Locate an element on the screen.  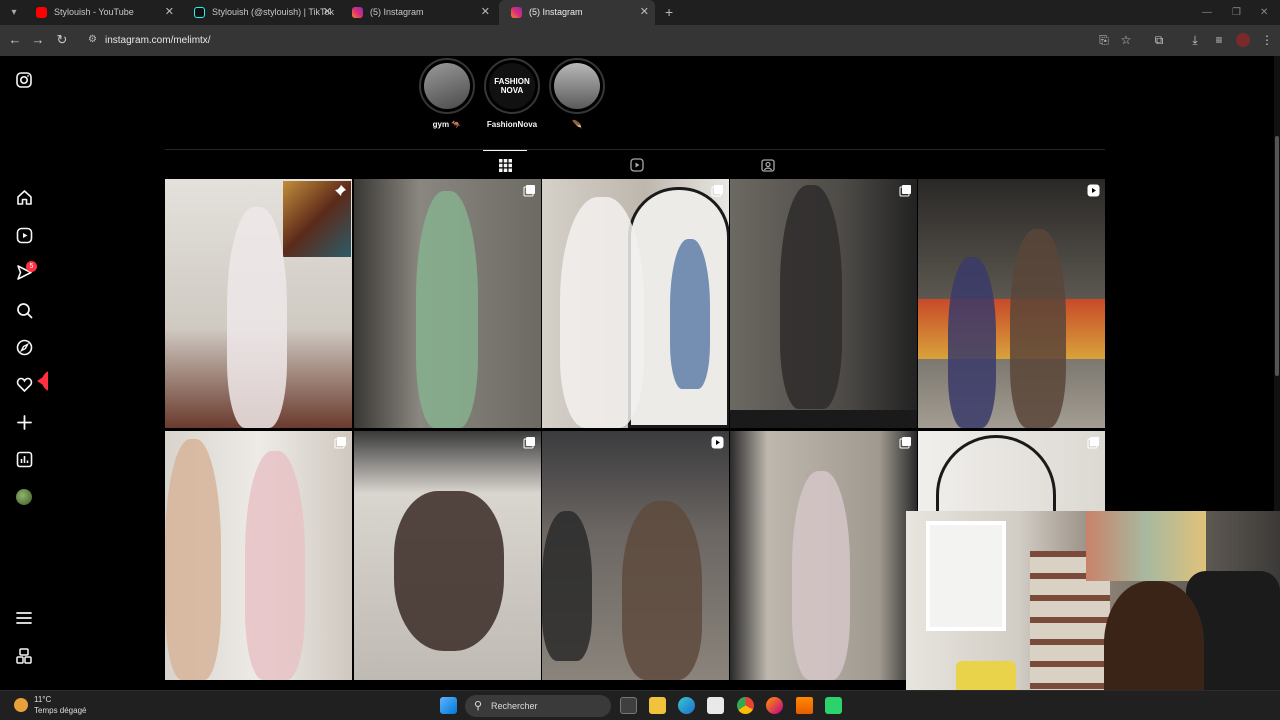
site-info-icon: ⚙ is located at coordinates (94, 40).